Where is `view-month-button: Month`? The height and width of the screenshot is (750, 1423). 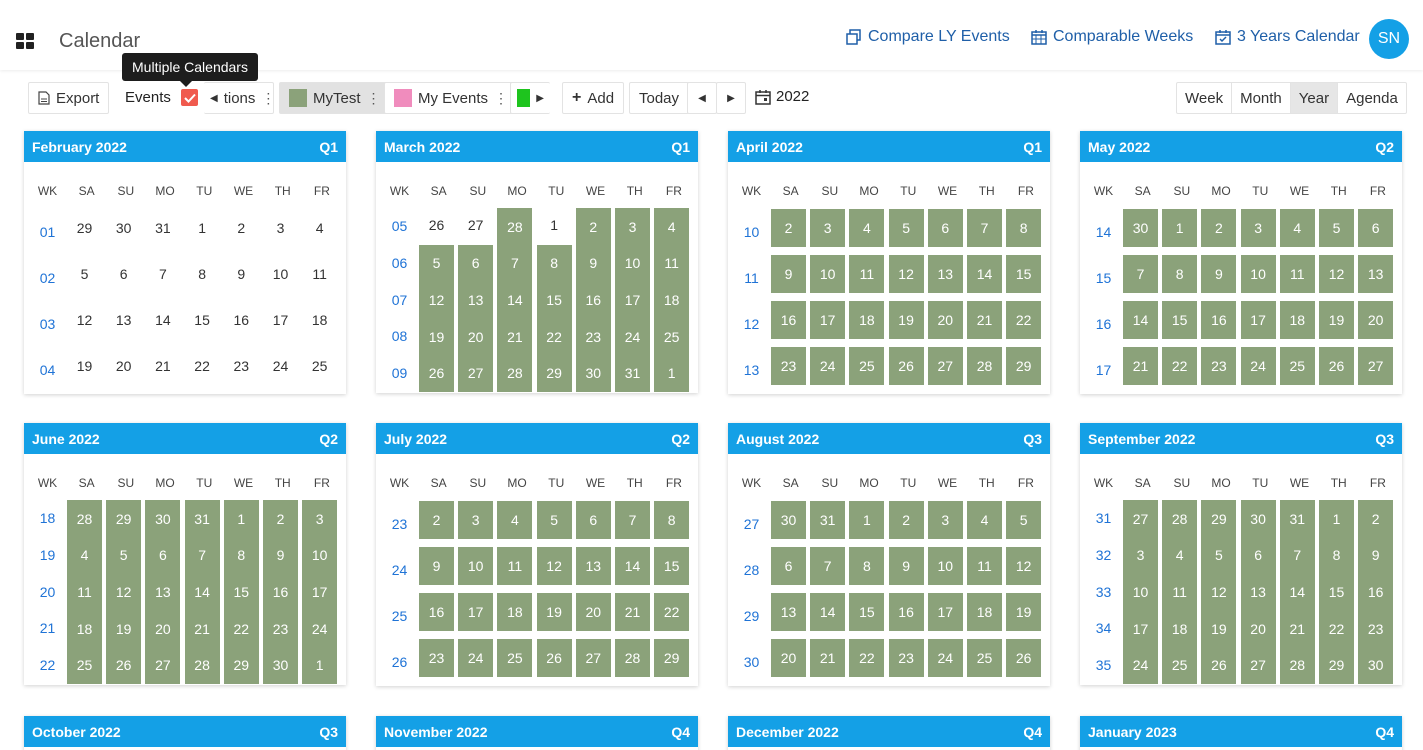
view-month-button: Month is located at coordinates (1261, 98).